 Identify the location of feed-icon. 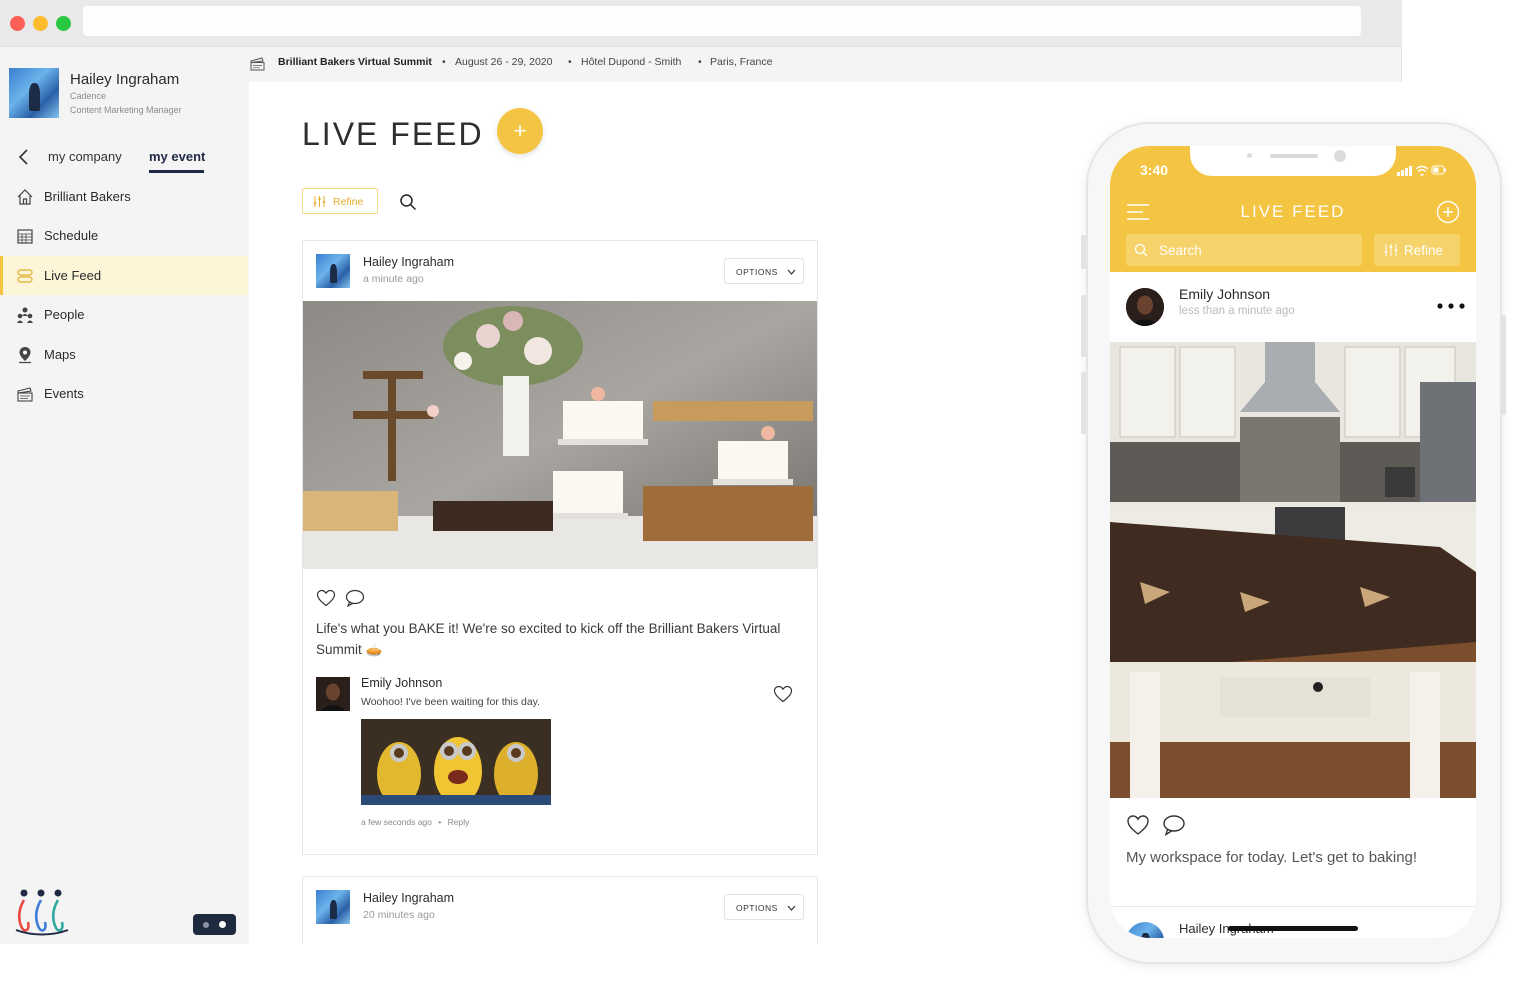
(25, 276).